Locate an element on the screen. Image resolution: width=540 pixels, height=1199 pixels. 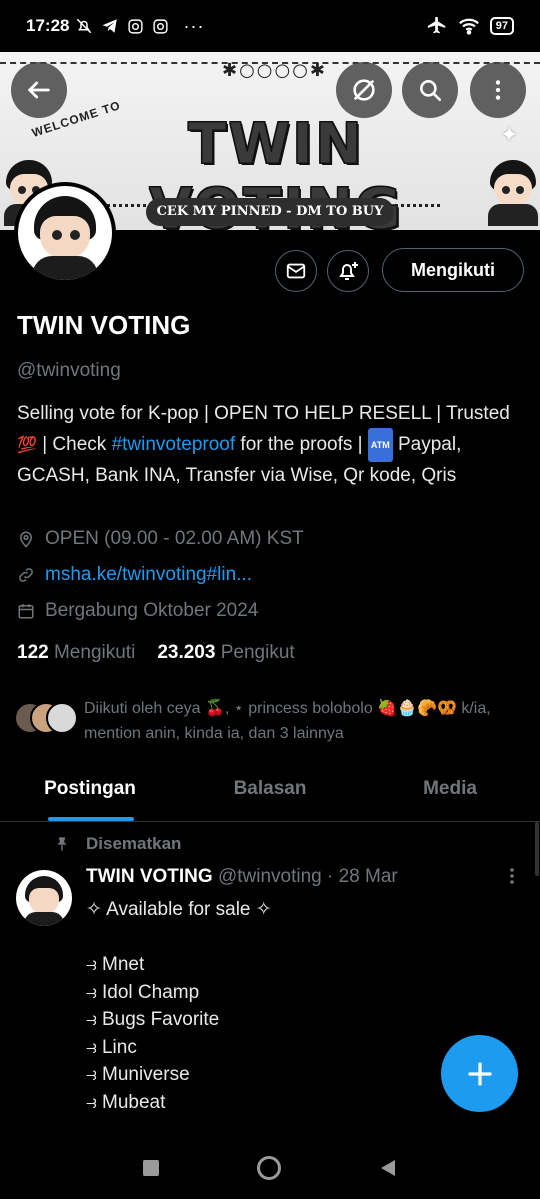
joined-text: Bergabung Oktober 2024 is located at coordinates (152, 610).